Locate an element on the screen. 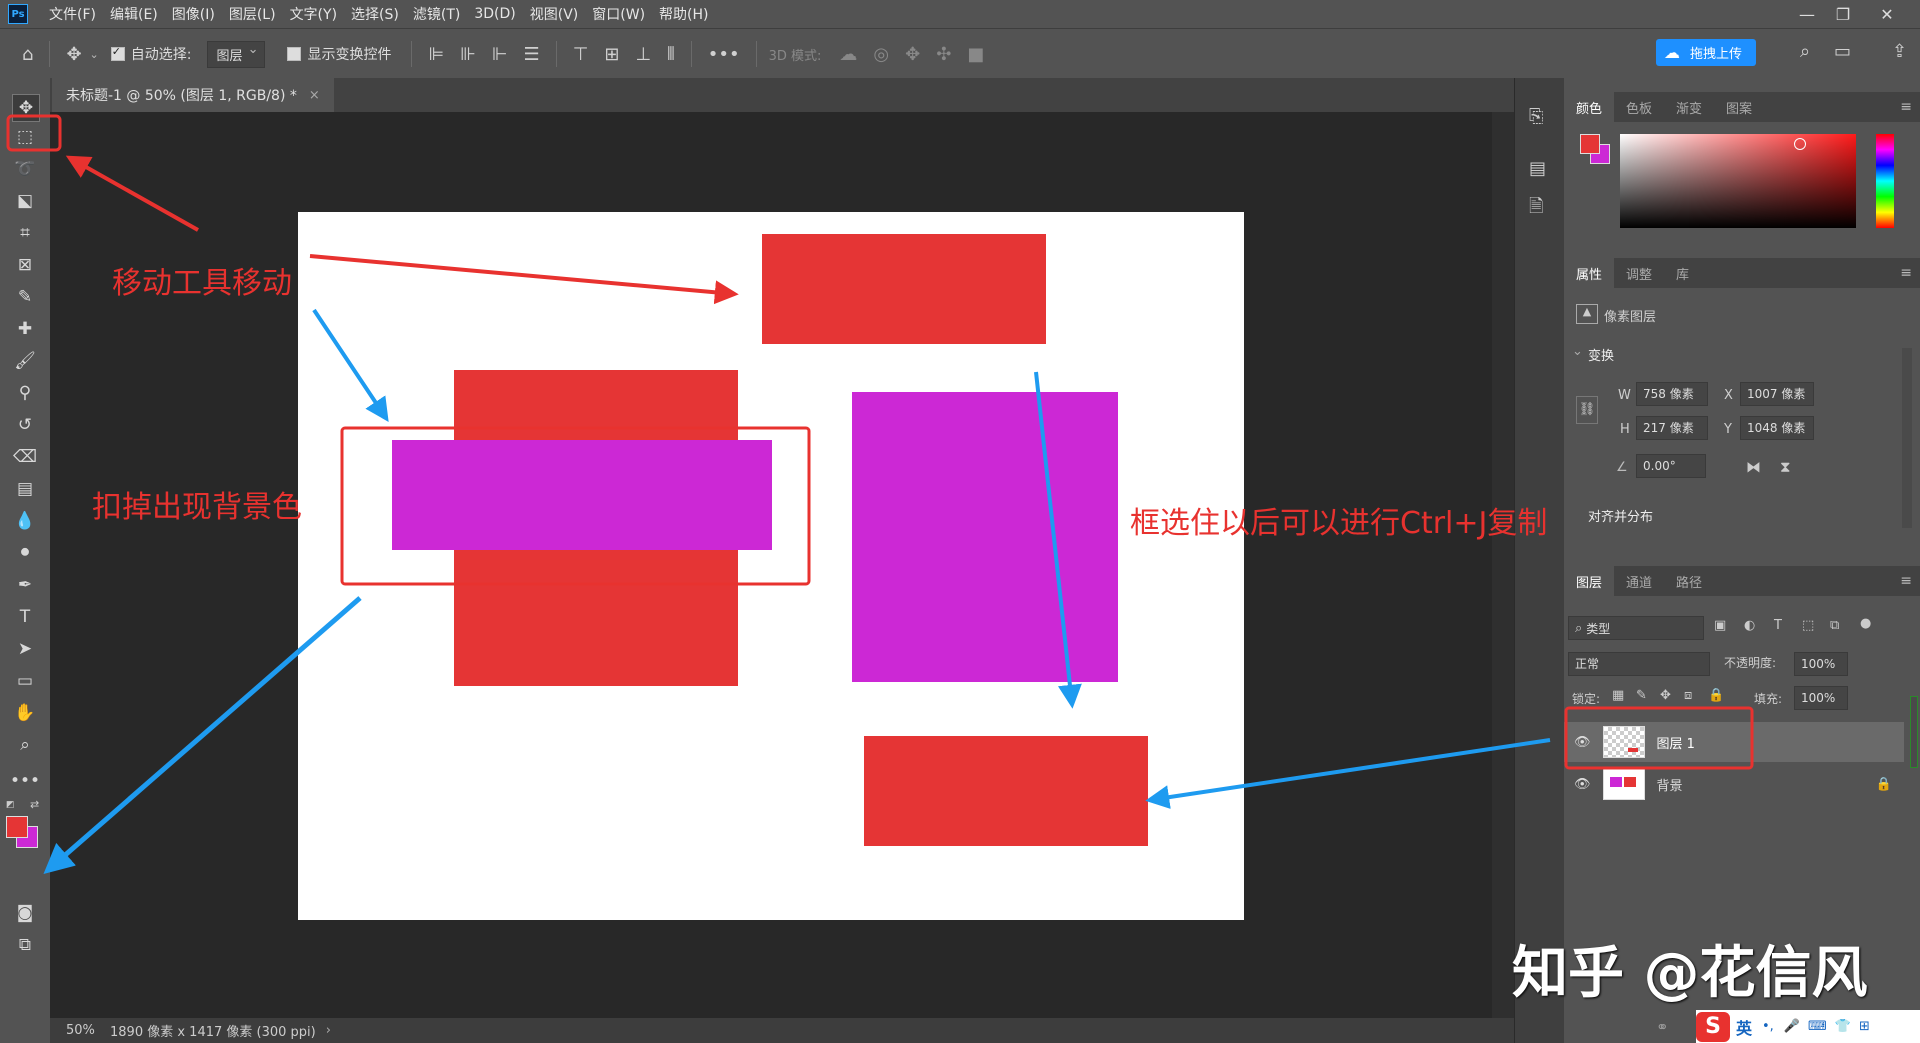 The width and height of the screenshot is (1920, 1043). watermark: 知乎 @花信风 is located at coordinates (1690, 973).